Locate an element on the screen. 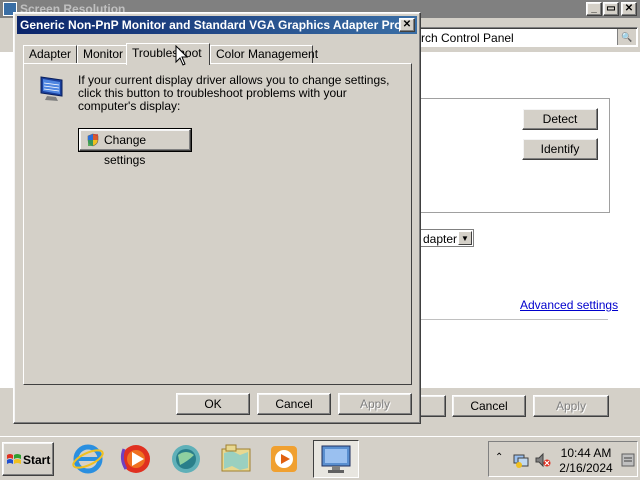  apply-button: Apply is located at coordinates (375, 404).